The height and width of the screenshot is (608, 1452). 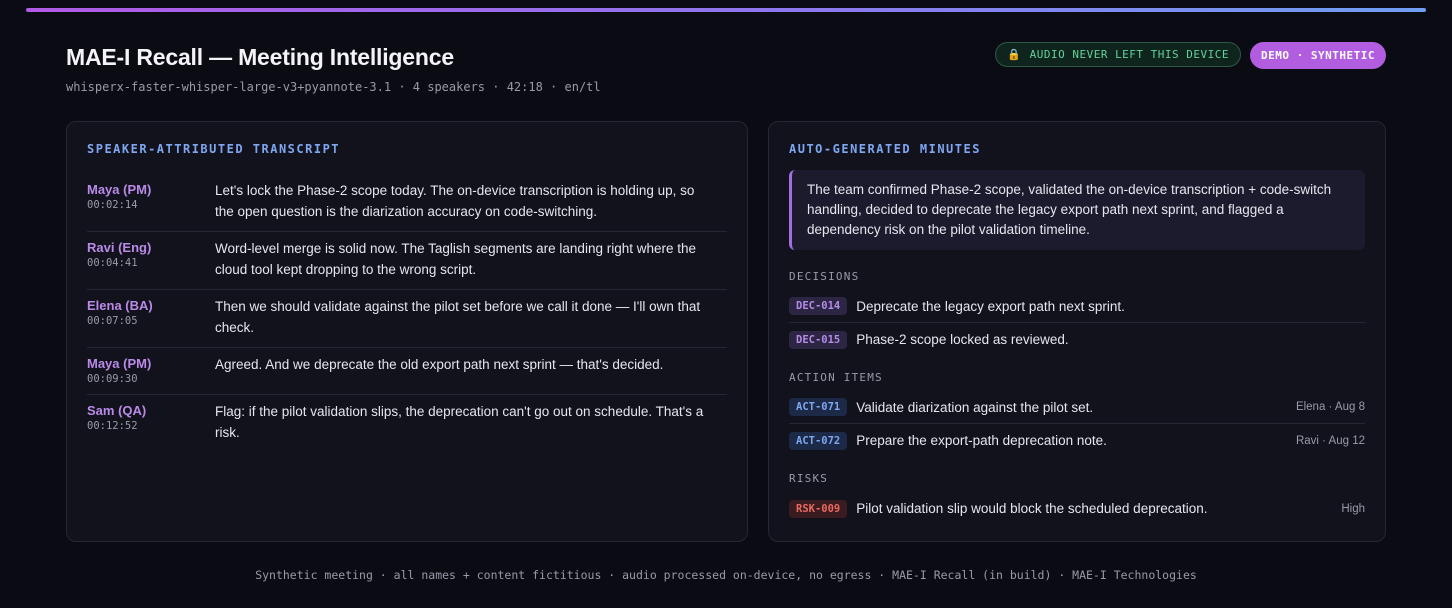 I want to click on page-title: MAE-I Recall — Meeting Intelligence, so click(x=260, y=57).